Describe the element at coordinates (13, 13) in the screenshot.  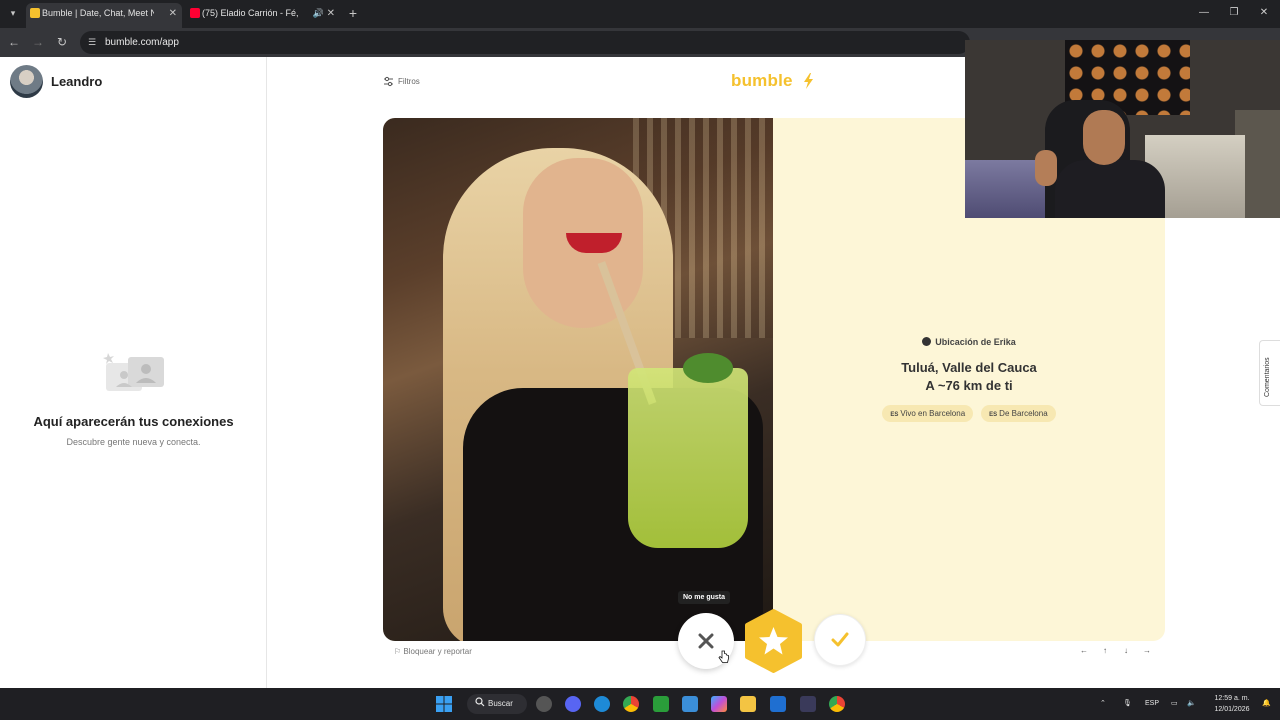
I see `tab-search-icon: ▾` at that location.